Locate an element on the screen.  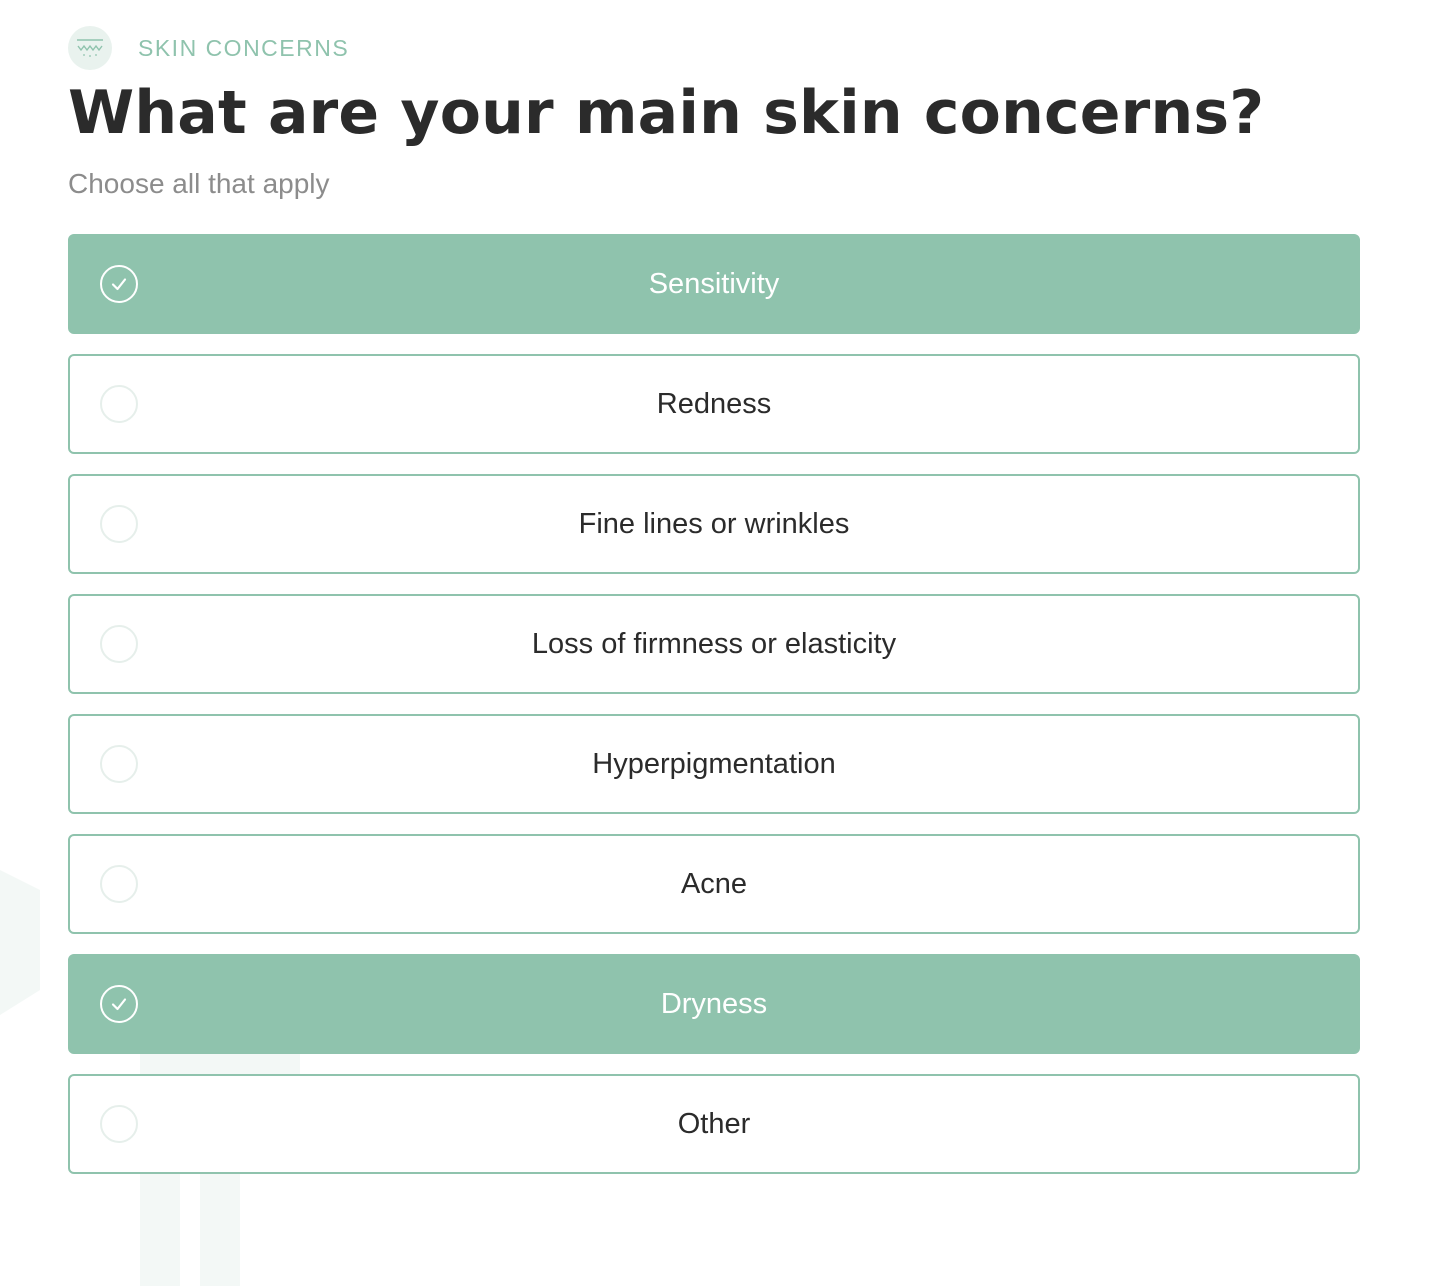
option-label: Other is located at coordinates (714, 1123).